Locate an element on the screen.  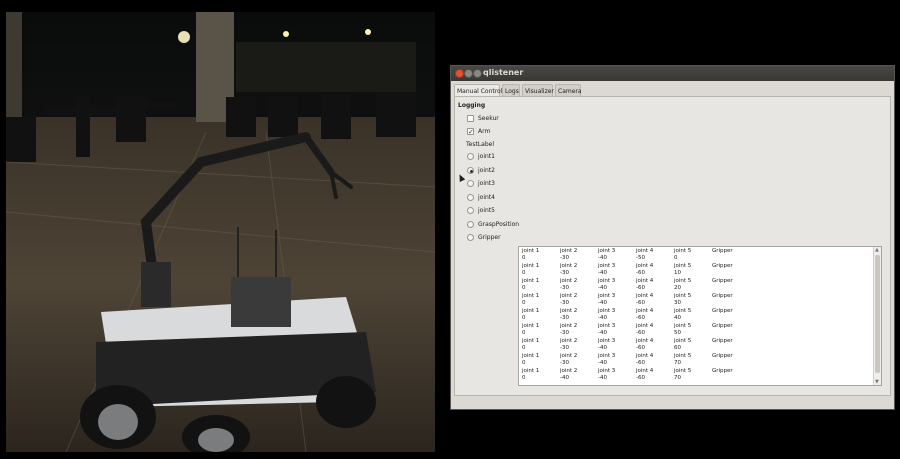
grasp-position-label: GraspPosition is located at coordinates (499, 224).